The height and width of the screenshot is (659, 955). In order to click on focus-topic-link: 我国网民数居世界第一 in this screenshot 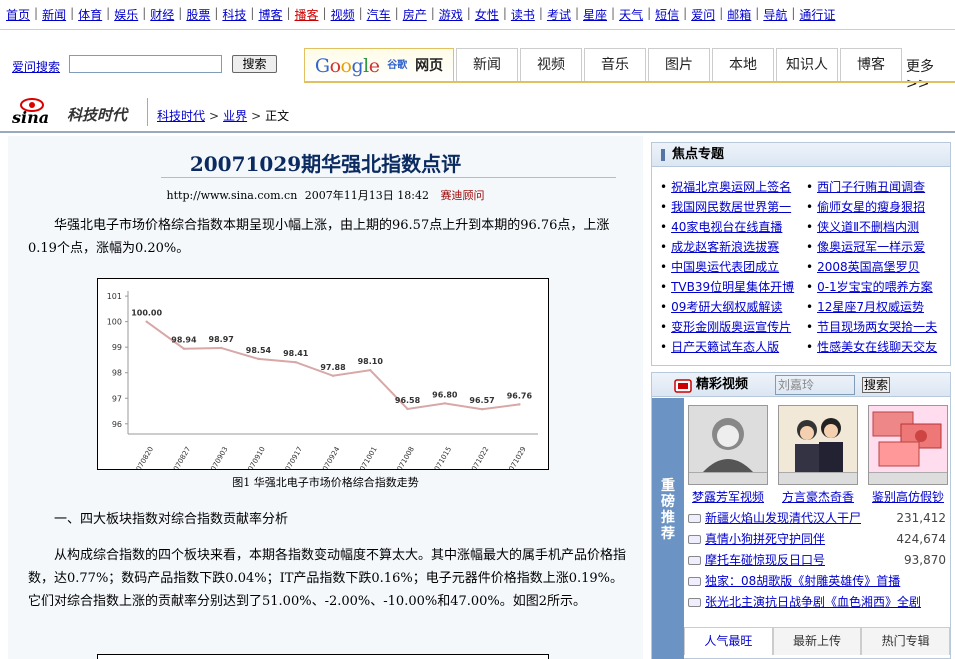, I will do `click(727, 207)`.